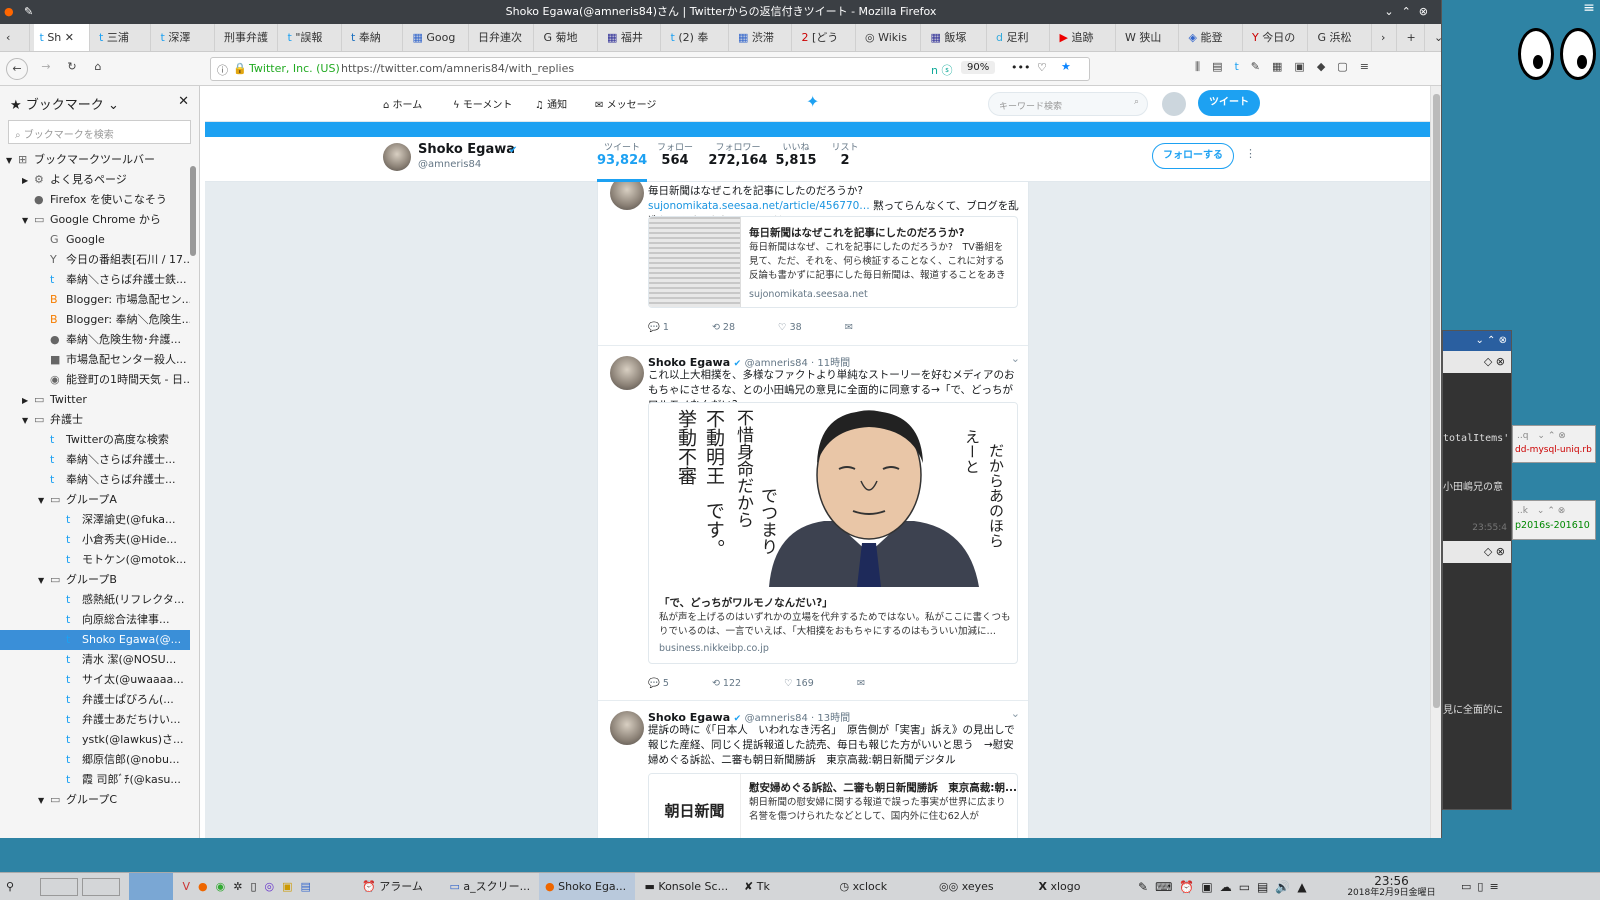 The height and width of the screenshot is (900, 1600). Describe the element at coordinates (981, 886) in the screenshot. I see `task-xeyes: ◎◎ xeyes` at that location.